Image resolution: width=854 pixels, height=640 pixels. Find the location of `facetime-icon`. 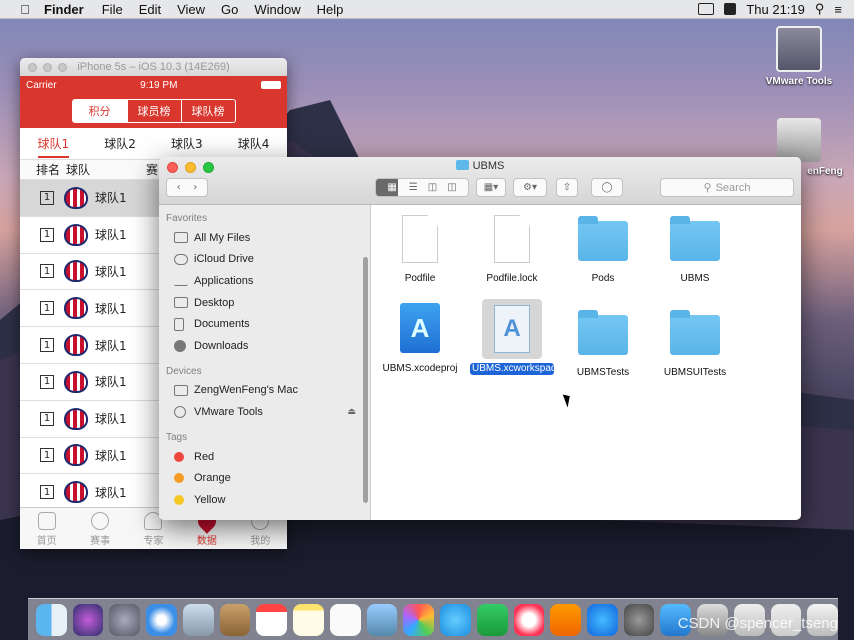

facetime-icon is located at coordinates (492, 619).